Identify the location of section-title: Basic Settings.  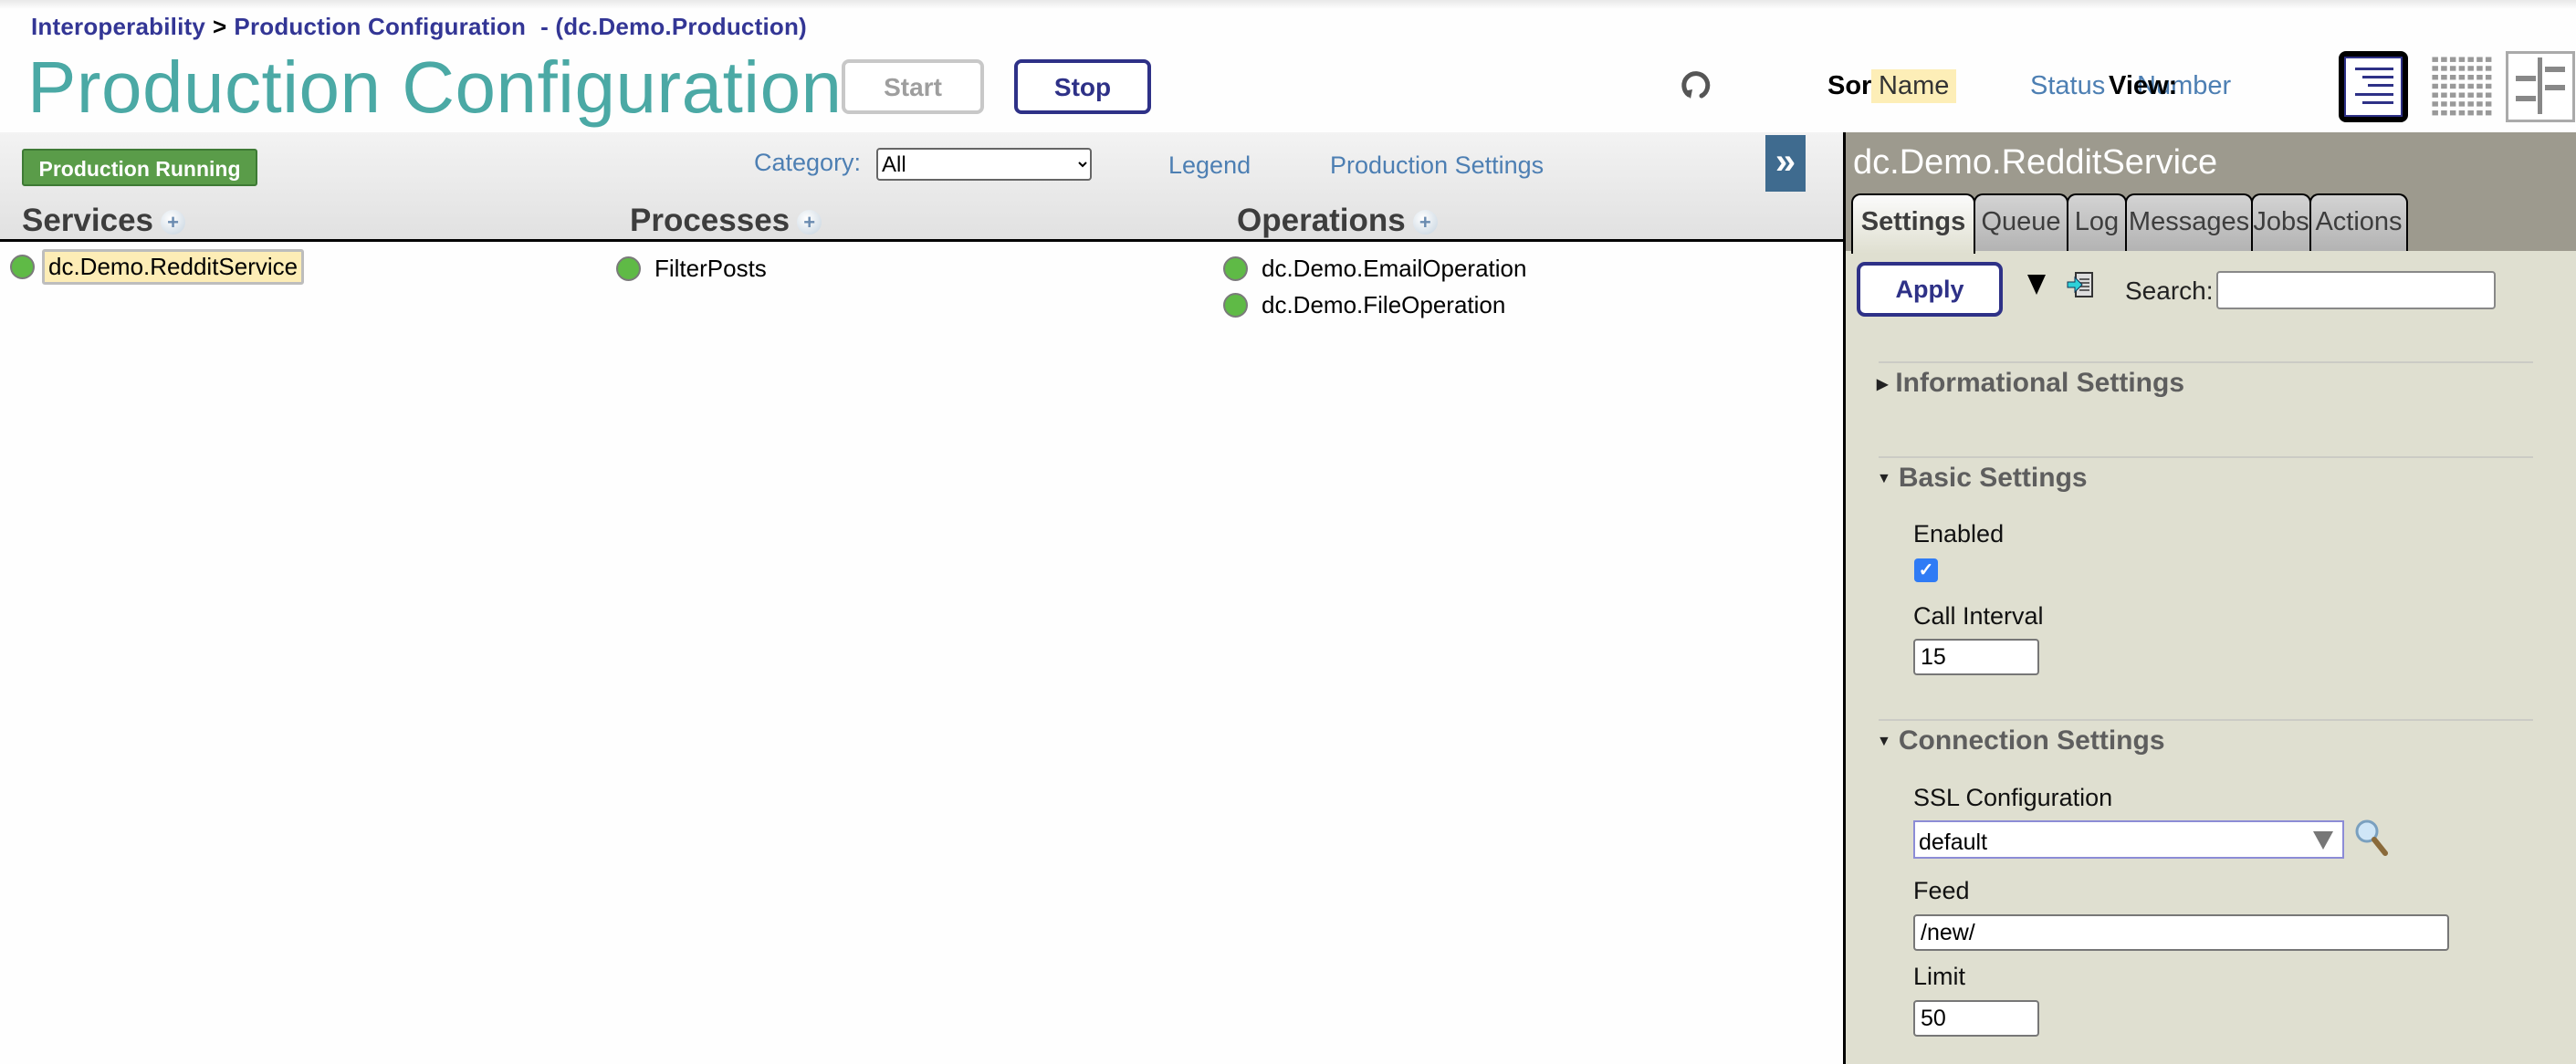
(1993, 478).